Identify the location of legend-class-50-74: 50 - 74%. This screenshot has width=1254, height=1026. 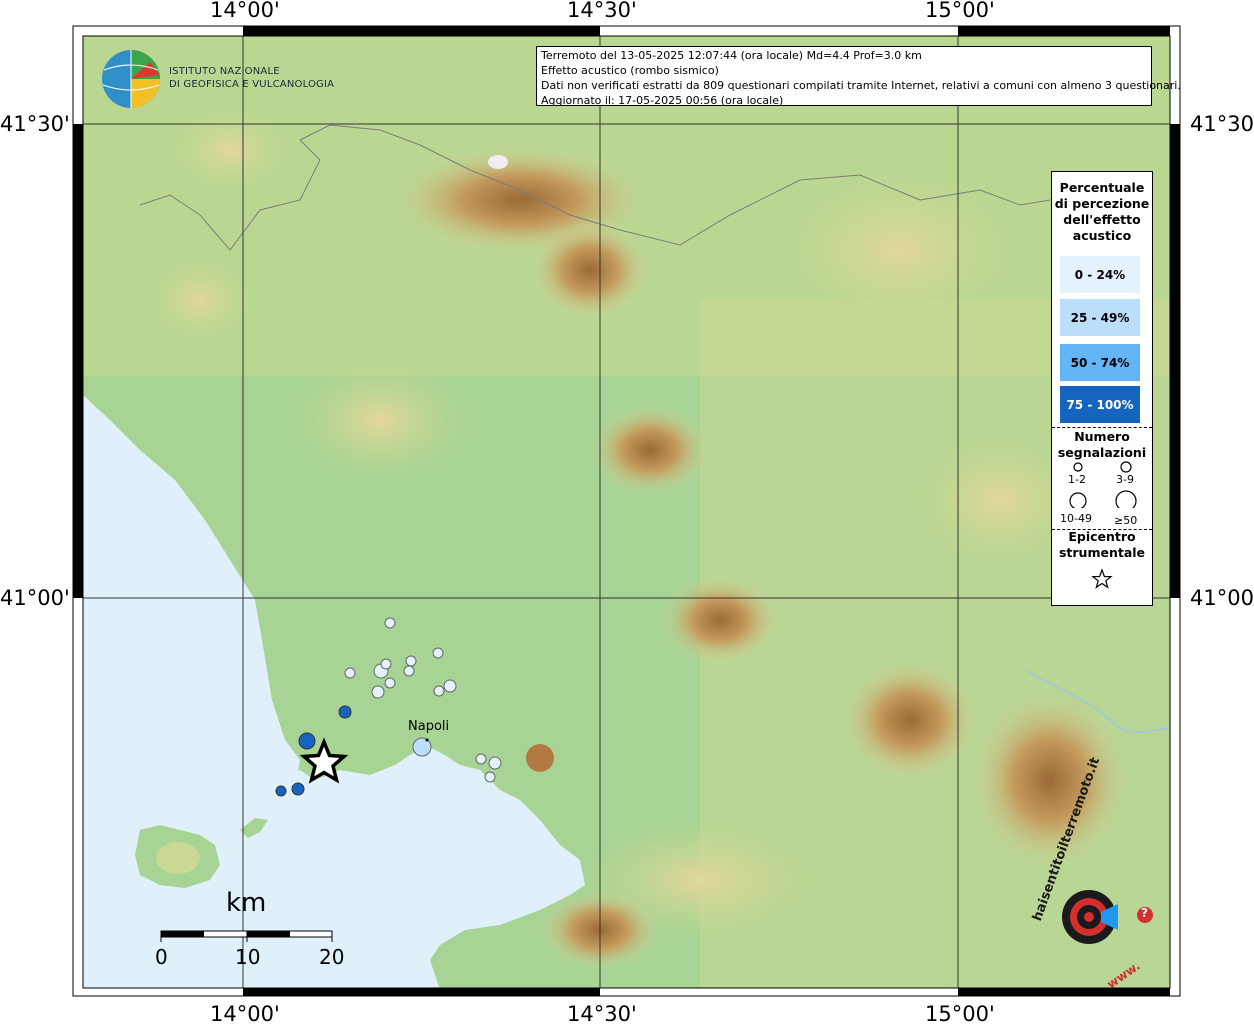
(1100, 362).